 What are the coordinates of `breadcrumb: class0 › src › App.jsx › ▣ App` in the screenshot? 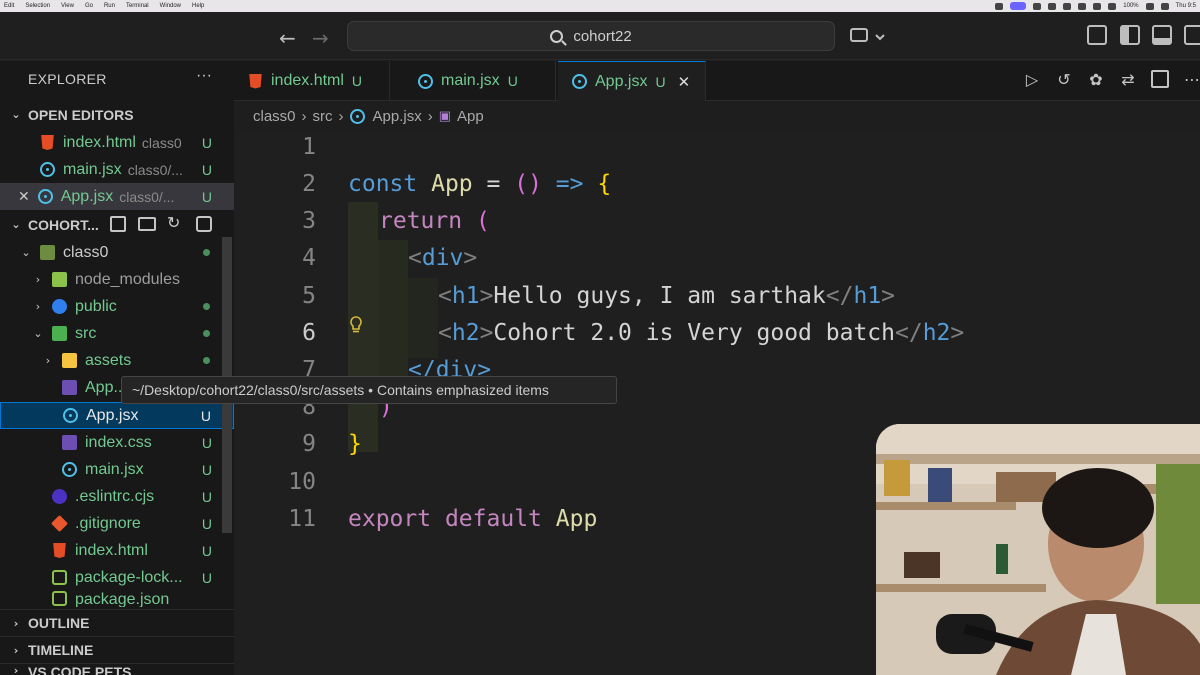 It's located at (368, 116).